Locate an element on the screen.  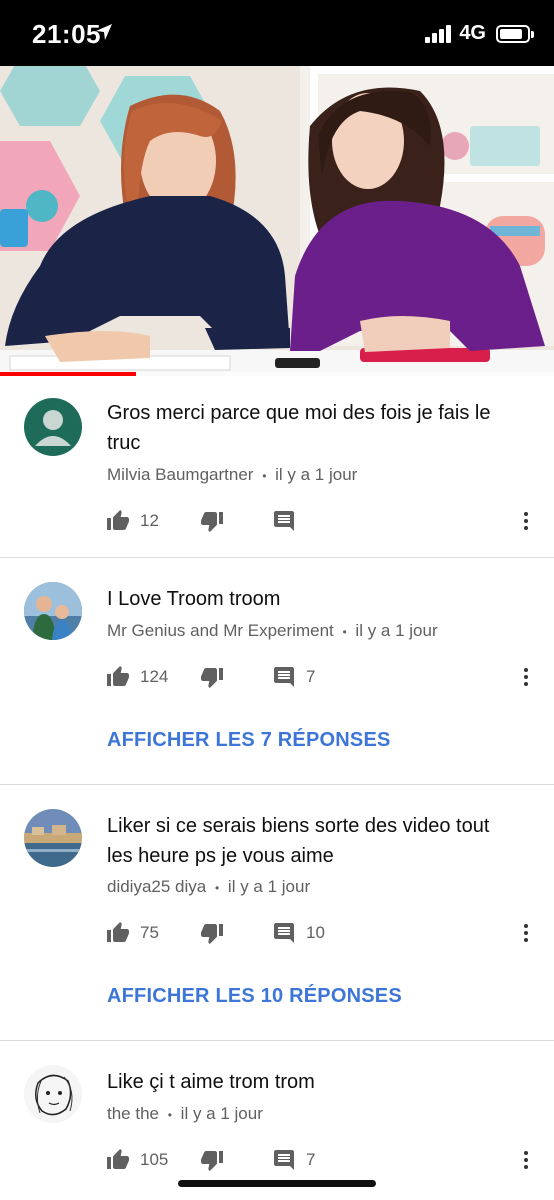
reply-button is located at coordinates (289, 521).